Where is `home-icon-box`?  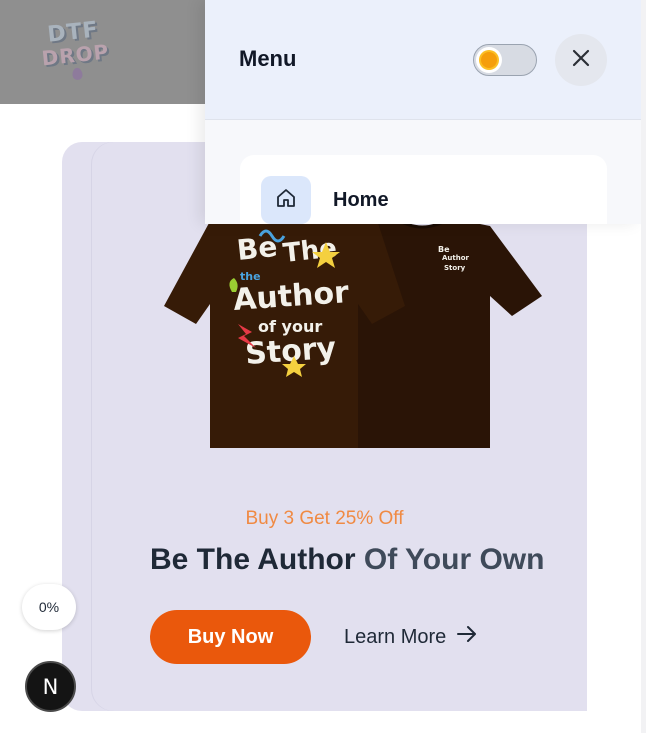
home-icon-box is located at coordinates (286, 200).